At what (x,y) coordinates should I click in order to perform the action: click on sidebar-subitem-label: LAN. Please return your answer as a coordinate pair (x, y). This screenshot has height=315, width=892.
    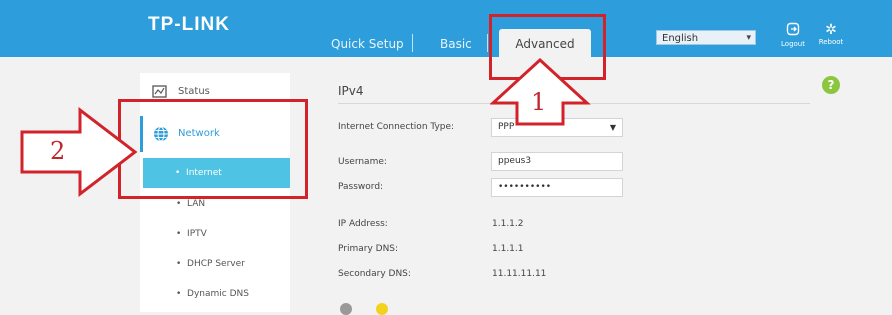
    Looking at the image, I should click on (196, 204).